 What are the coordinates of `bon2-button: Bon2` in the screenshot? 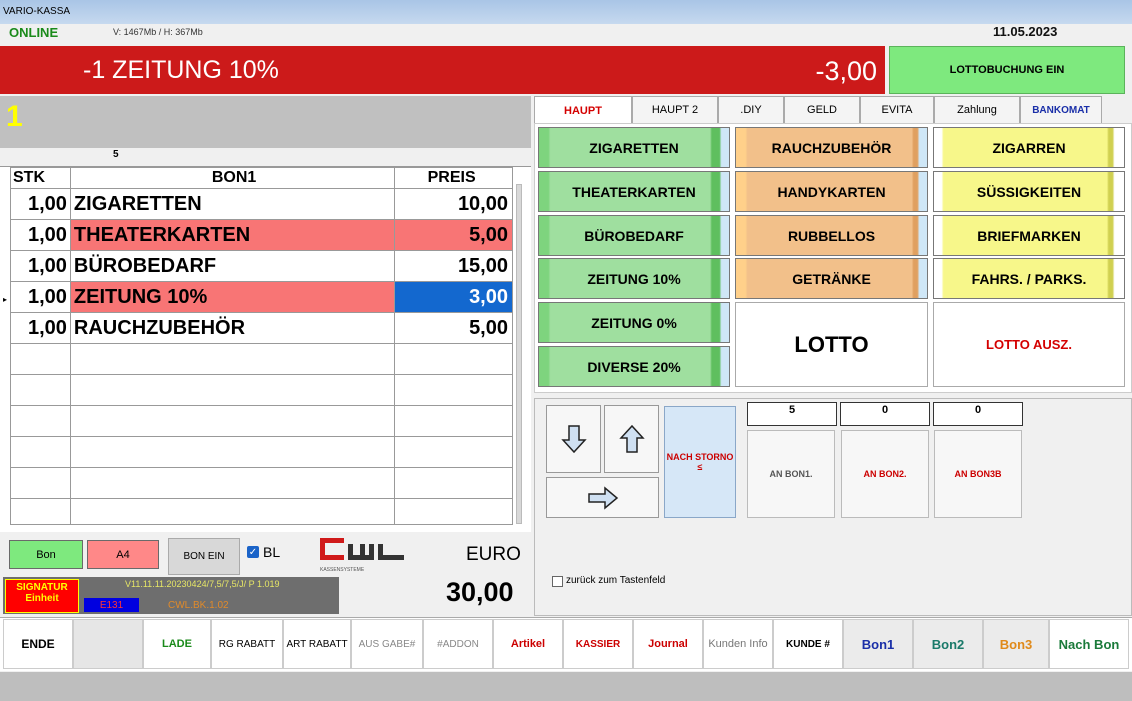 It's located at (948, 644).